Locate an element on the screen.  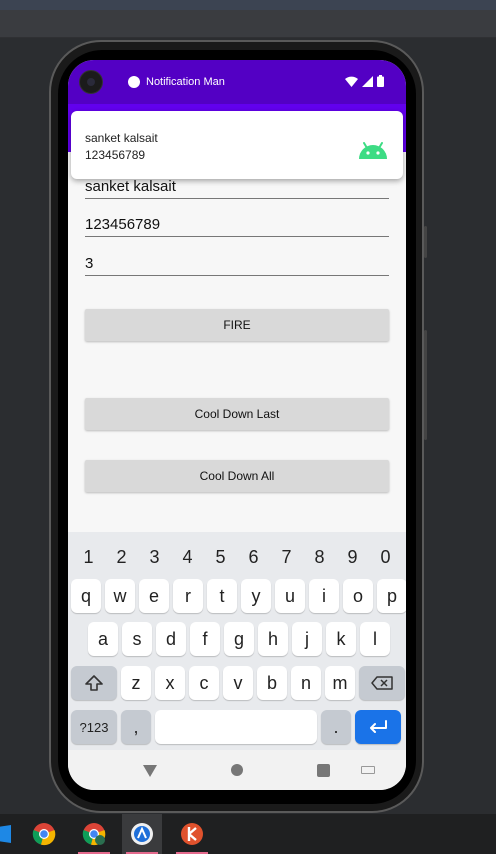
wifi-icon is located at coordinates (351, 81).